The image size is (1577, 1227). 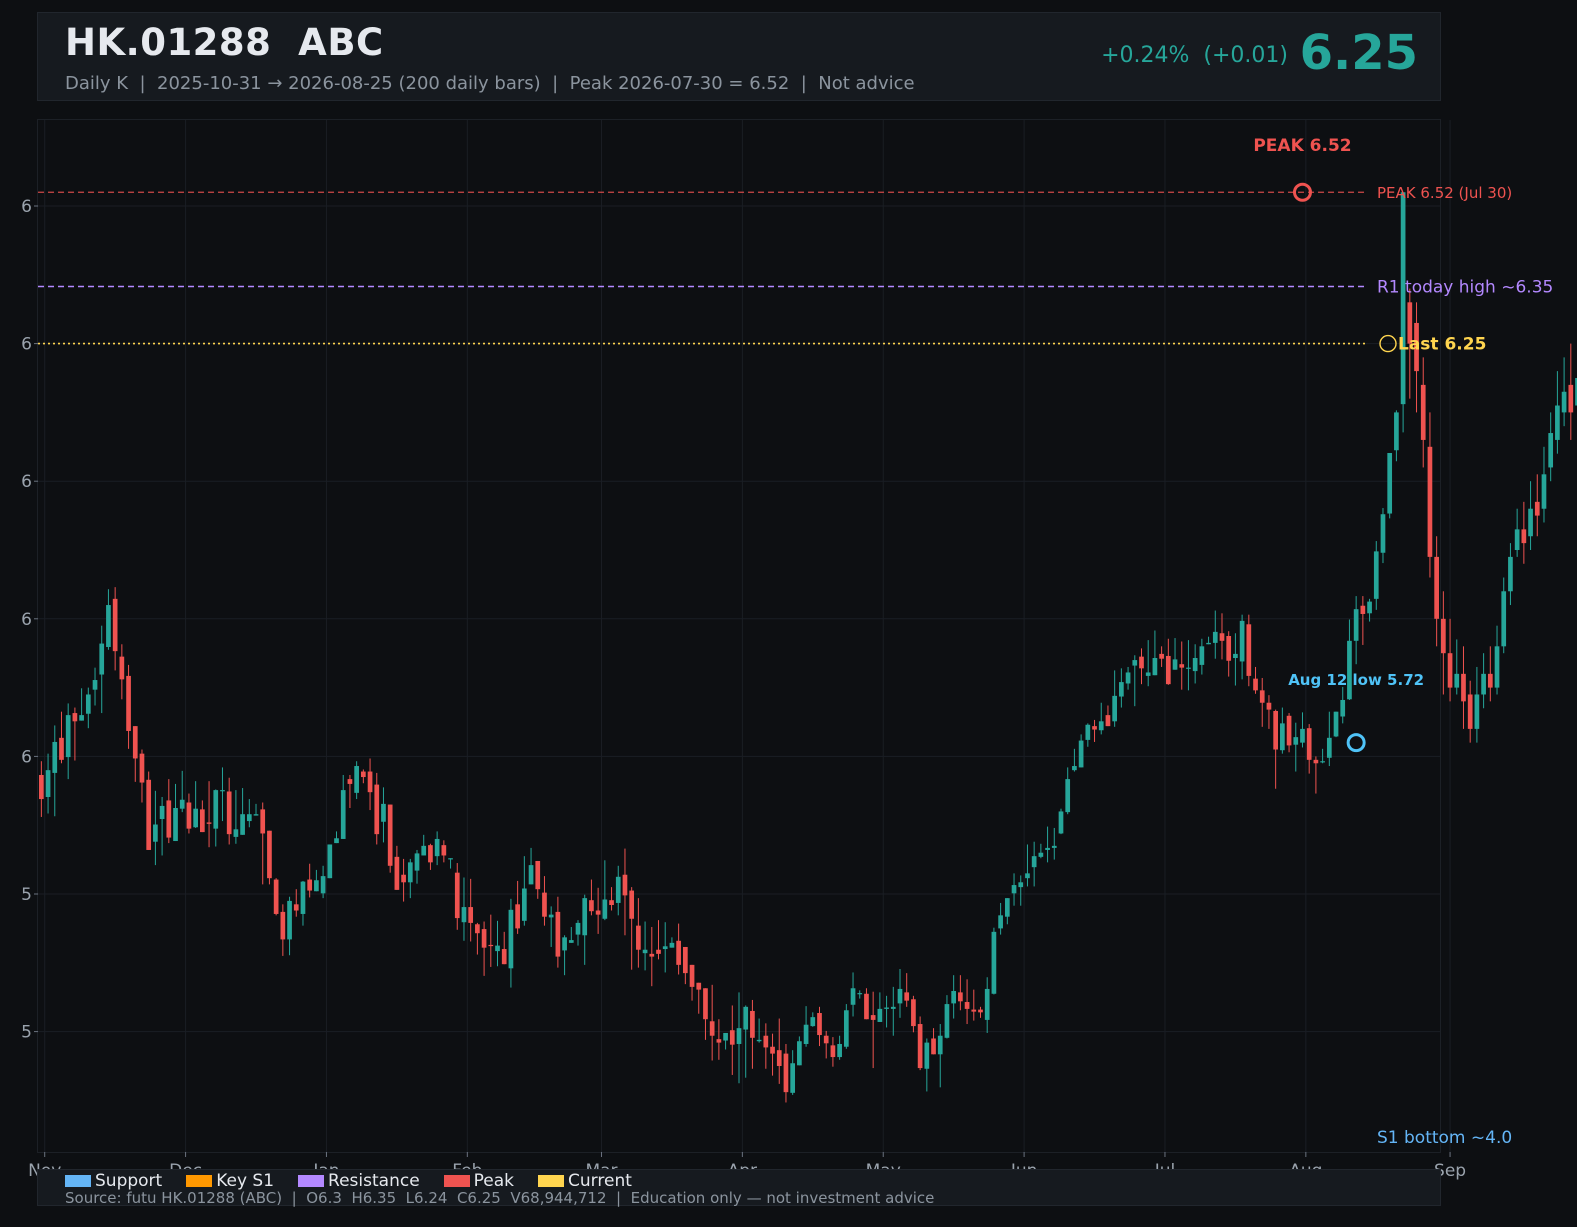 What do you see at coordinates (494, 1181) in the screenshot?
I see `legend-label: Peak` at bounding box center [494, 1181].